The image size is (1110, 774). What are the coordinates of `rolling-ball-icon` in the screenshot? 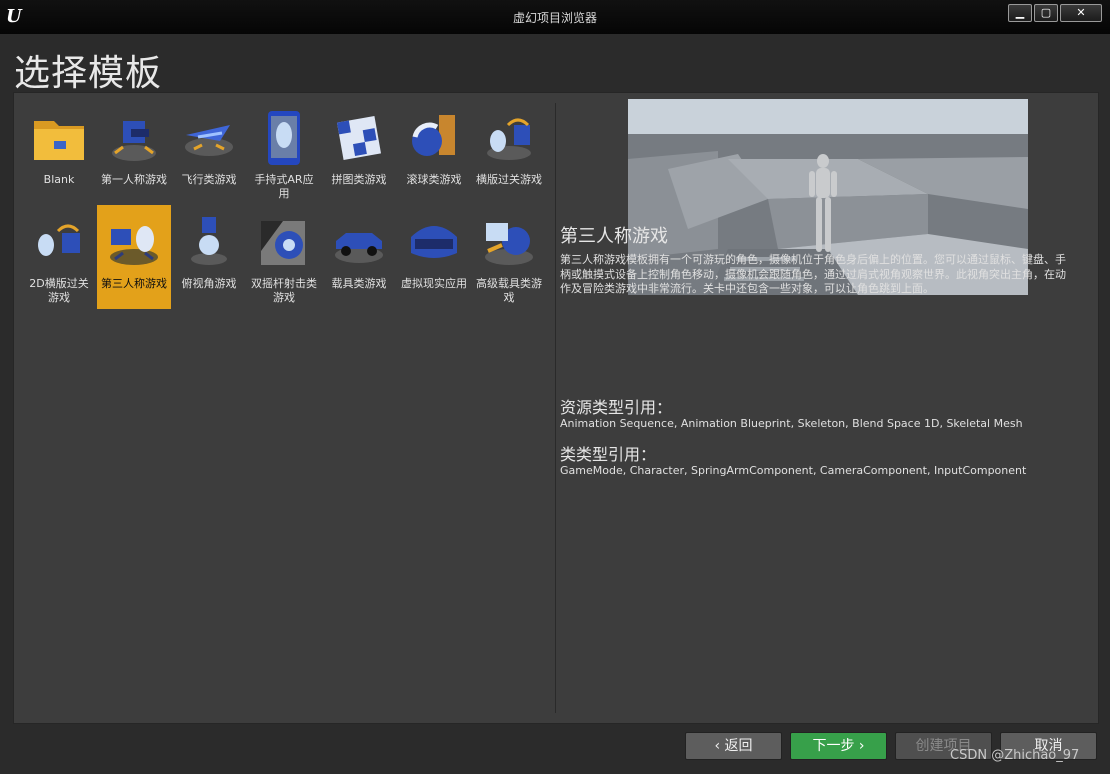 It's located at (434, 138).